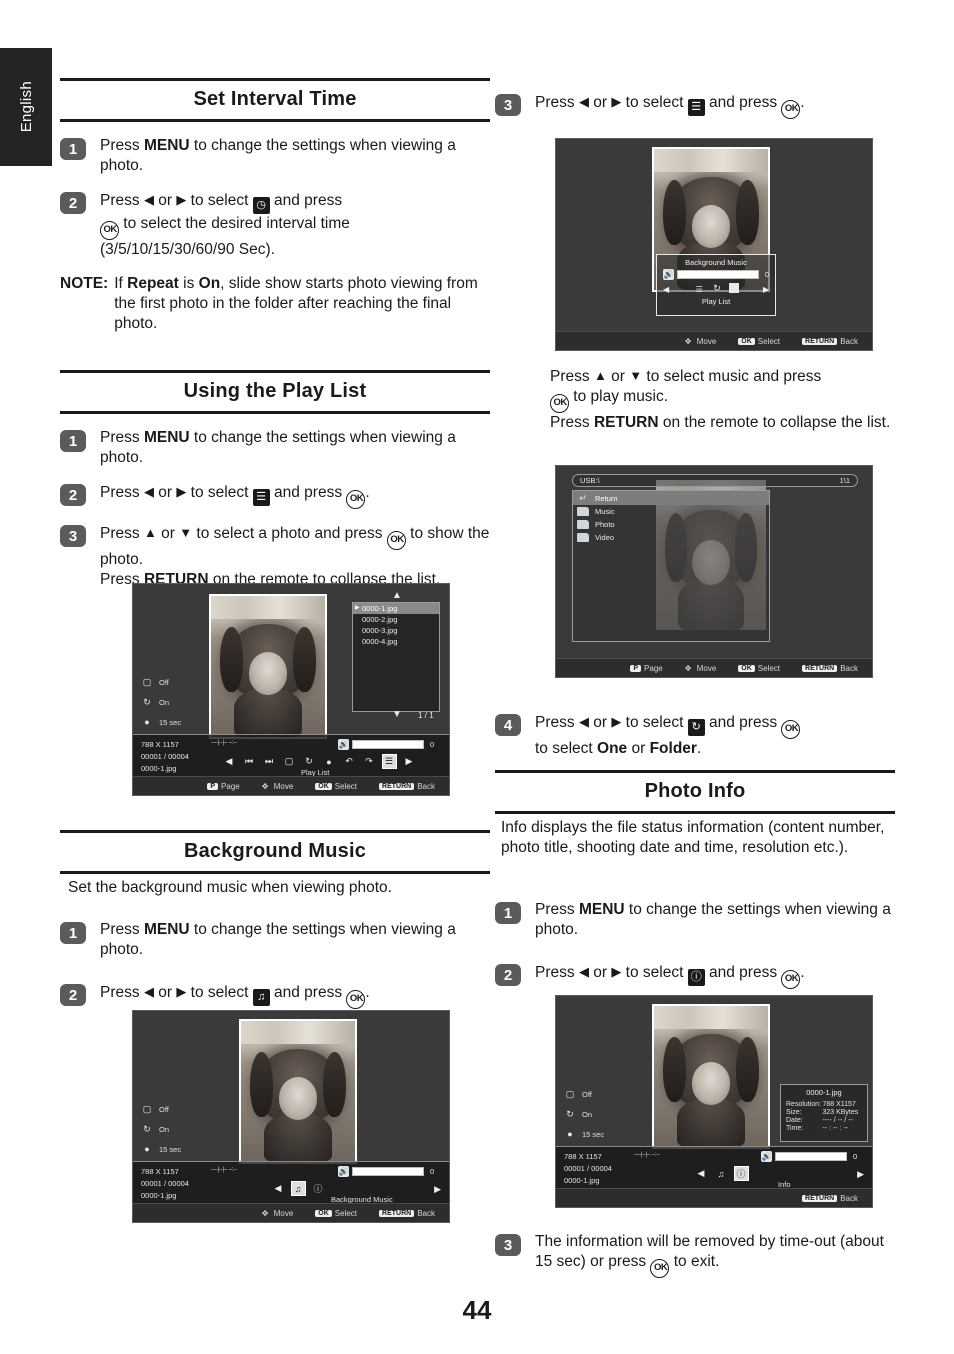 The width and height of the screenshot is (954, 1354). I want to click on step-text-part: (3/5/10/15/30/60/90 Sec)., so click(187, 249).